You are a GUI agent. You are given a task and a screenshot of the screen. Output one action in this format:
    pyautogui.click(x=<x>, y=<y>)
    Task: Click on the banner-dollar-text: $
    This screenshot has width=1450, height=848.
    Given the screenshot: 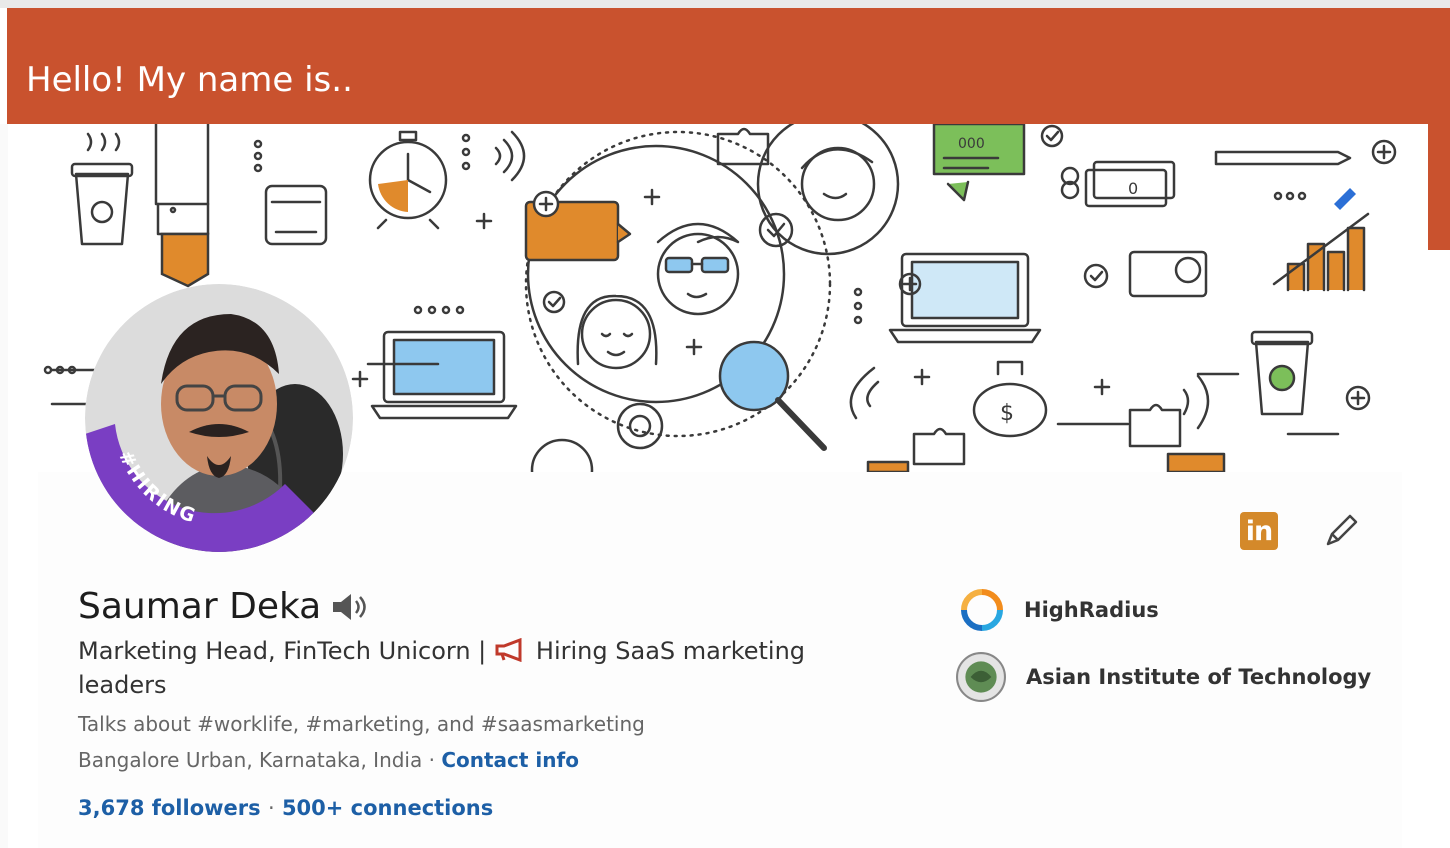 What is the action you would take?
    pyautogui.click(x=1007, y=413)
    